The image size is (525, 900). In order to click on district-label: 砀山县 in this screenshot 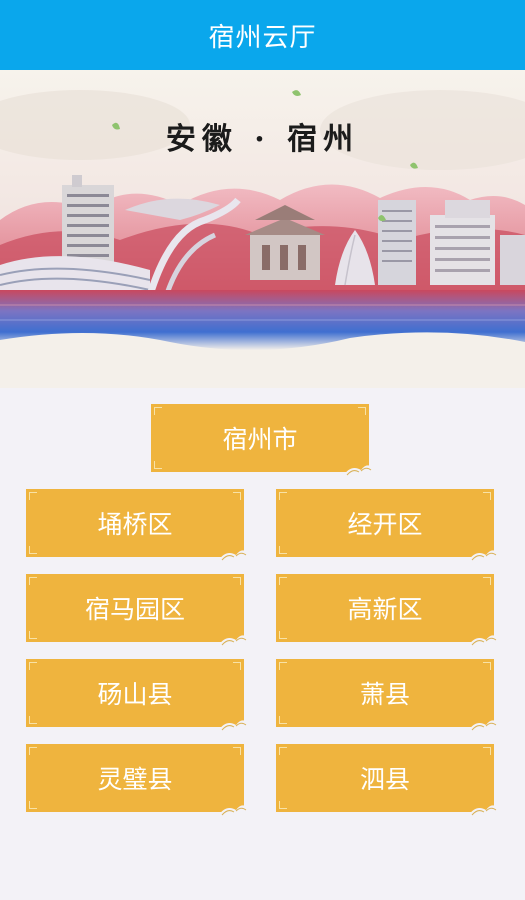, I will do `click(135, 694)`.